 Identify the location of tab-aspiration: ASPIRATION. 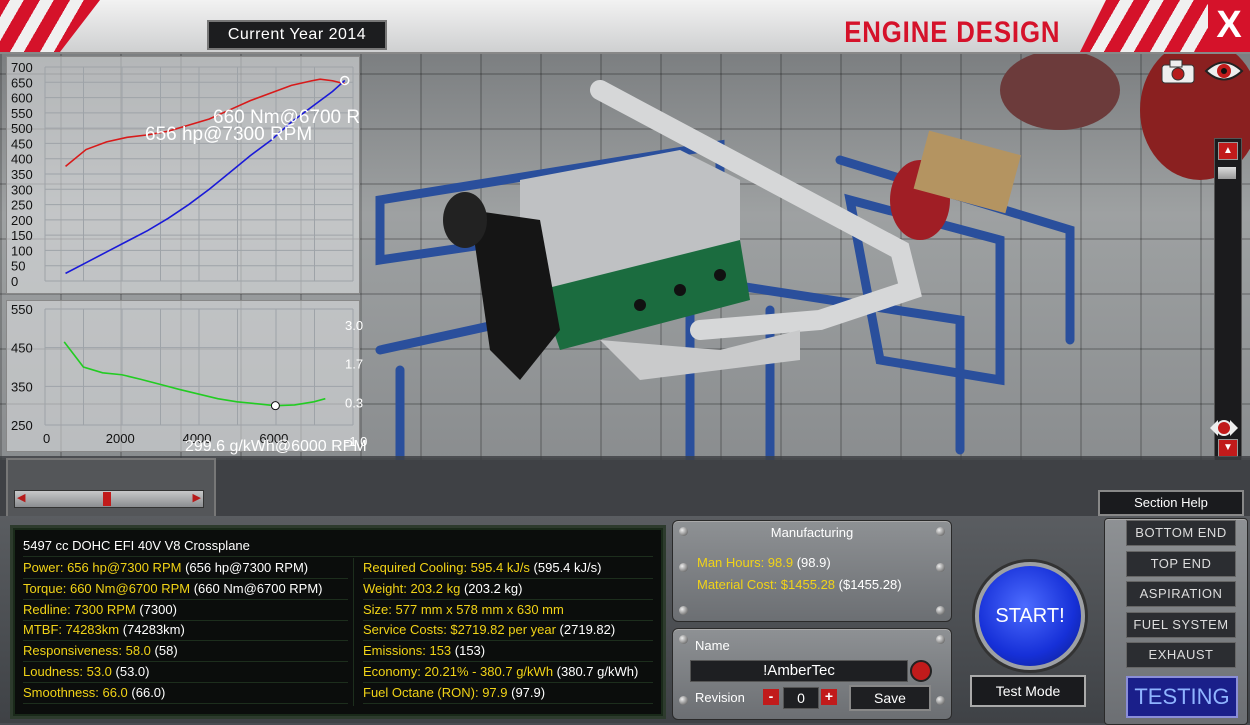
(1181, 594).